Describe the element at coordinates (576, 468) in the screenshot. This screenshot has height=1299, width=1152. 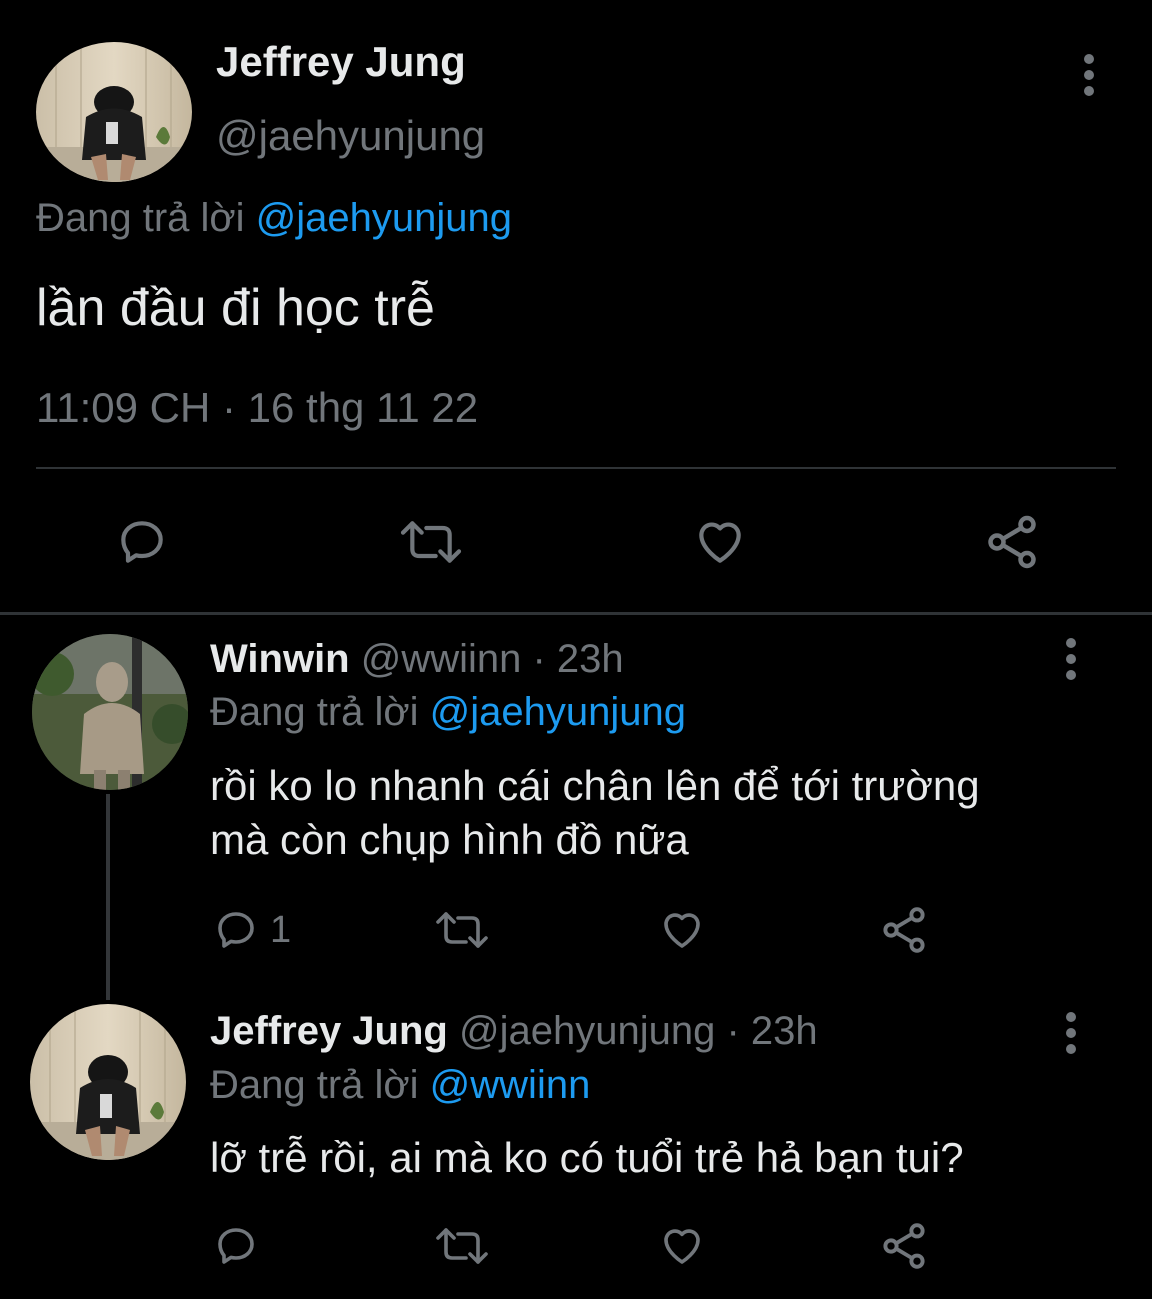
I see `divider` at that location.